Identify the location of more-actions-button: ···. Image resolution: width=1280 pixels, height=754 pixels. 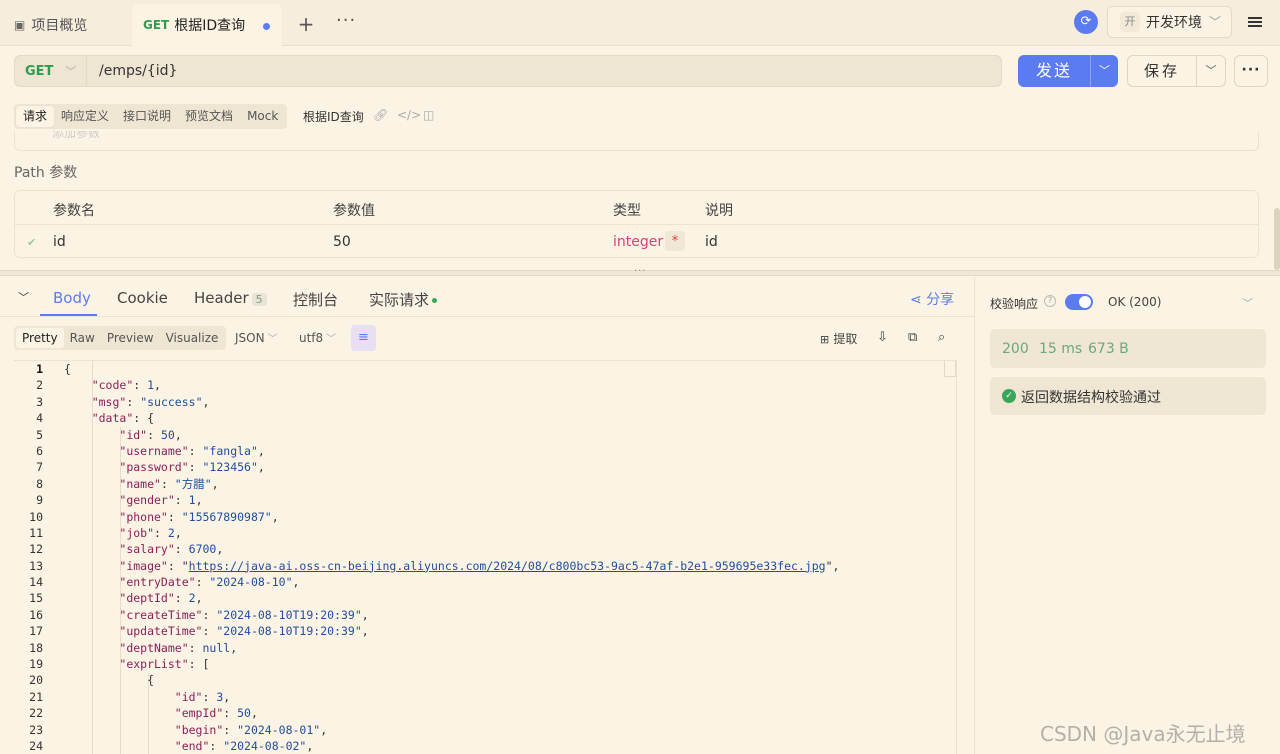
(1251, 71).